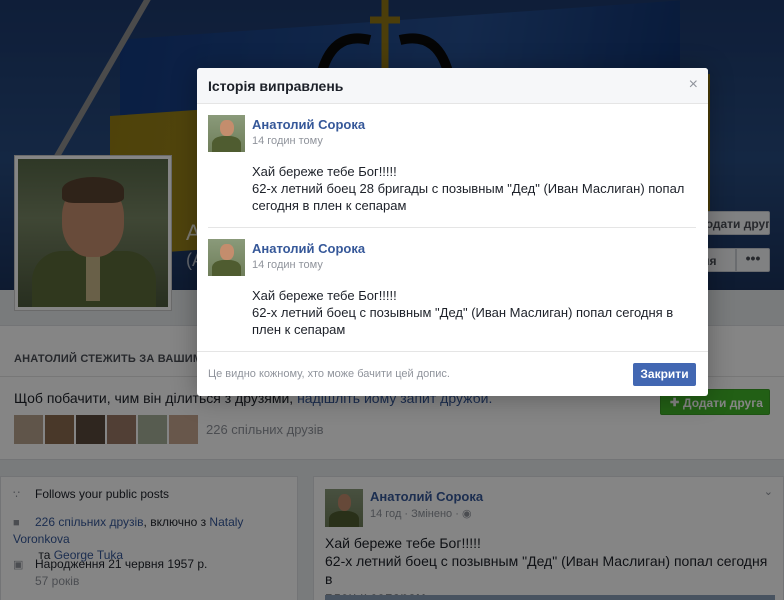 The height and width of the screenshot is (600, 784). I want to click on close-button: Закрити, so click(664, 374).